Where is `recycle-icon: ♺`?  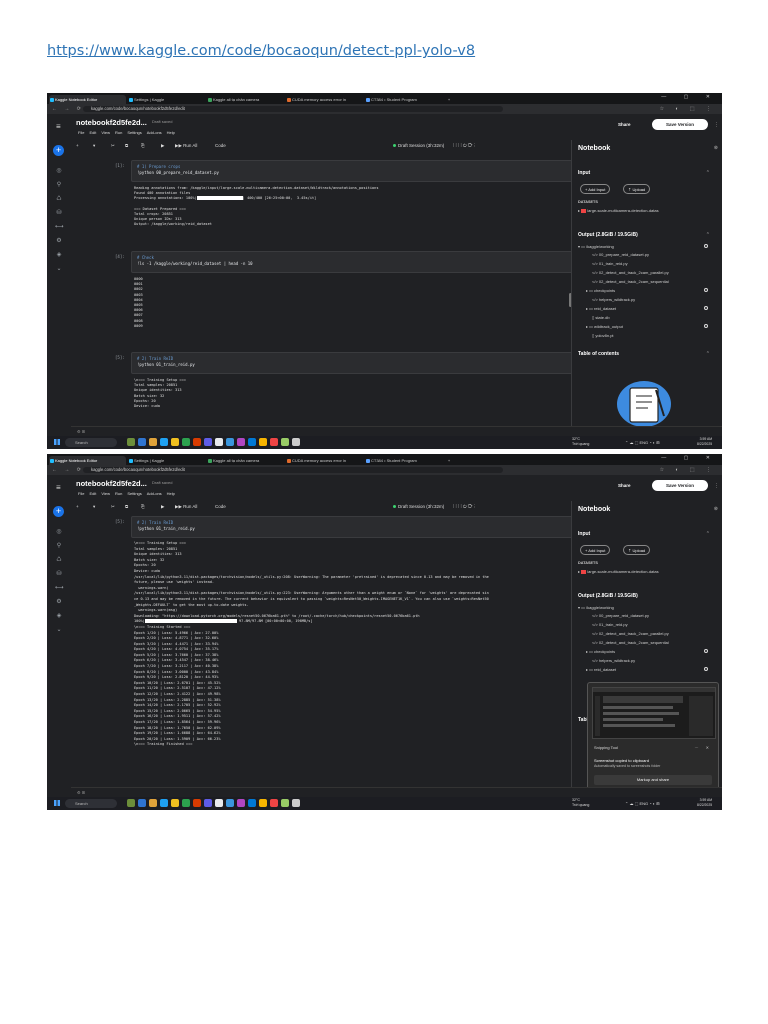
recycle-icon: ♺ is located at coordinates (59, 560).